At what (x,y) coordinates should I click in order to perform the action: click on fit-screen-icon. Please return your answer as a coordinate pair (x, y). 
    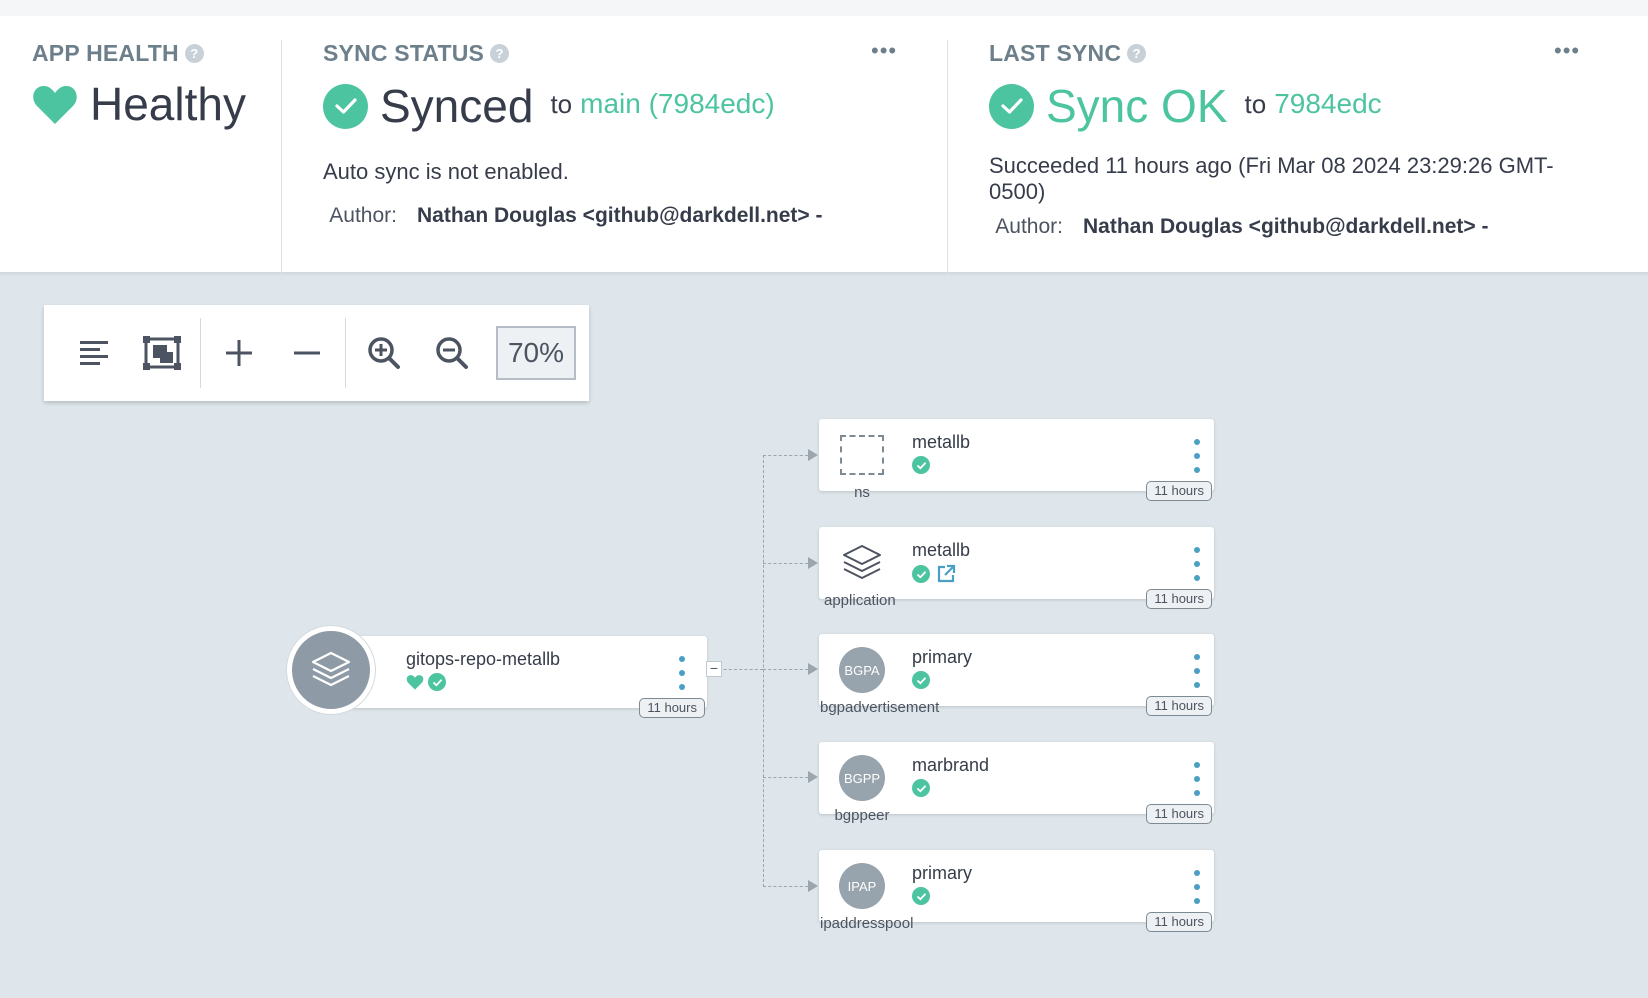
    Looking at the image, I should click on (162, 353).